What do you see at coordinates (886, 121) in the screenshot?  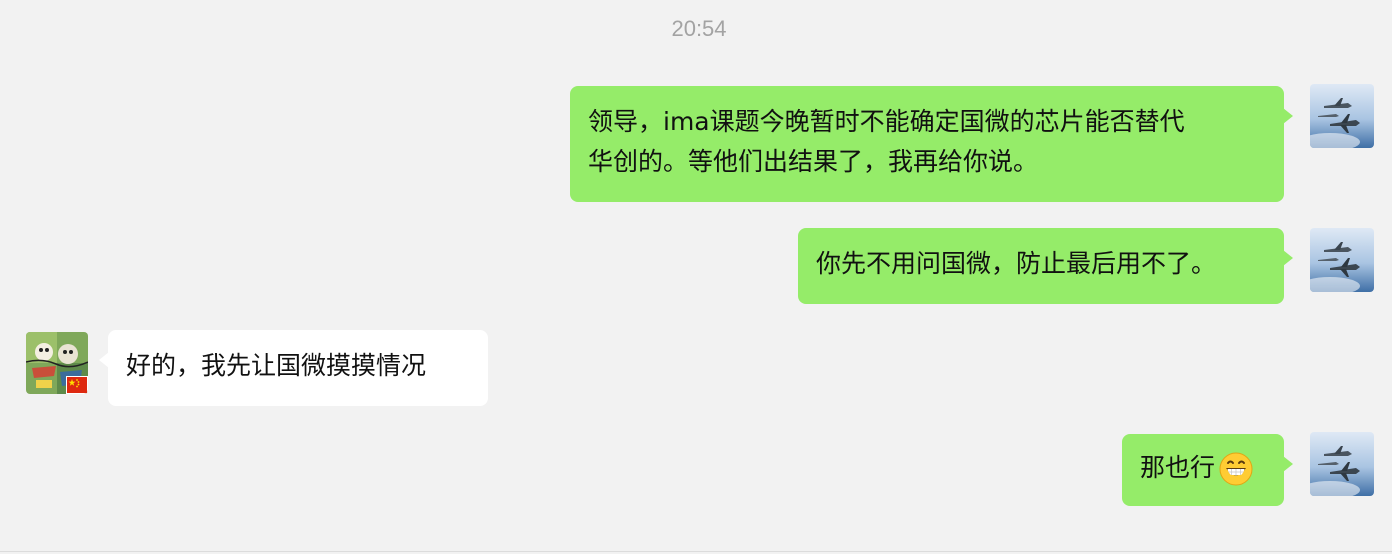 I see `message-line: 领导，ima课题今晚暂时不能确定国微的芯片能否替代` at bounding box center [886, 121].